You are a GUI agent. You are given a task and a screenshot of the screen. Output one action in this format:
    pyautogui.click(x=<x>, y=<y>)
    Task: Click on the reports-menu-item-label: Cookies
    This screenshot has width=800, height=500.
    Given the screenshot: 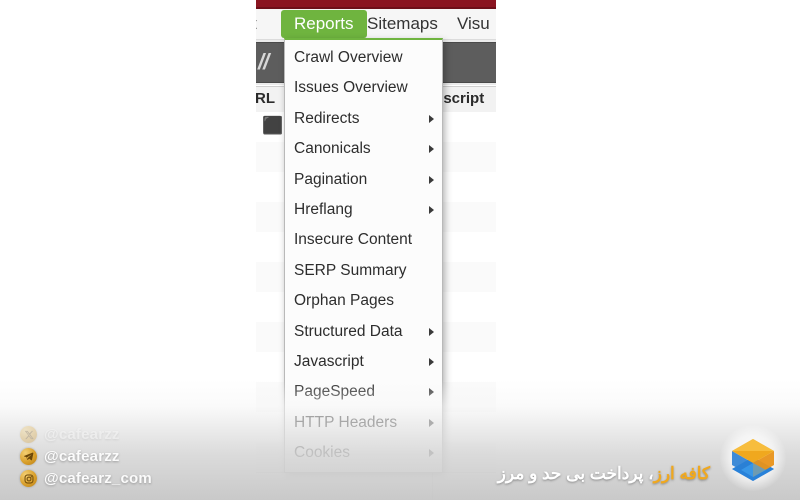 What is the action you would take?
    pyautogui.click(x=322, y=453)
    